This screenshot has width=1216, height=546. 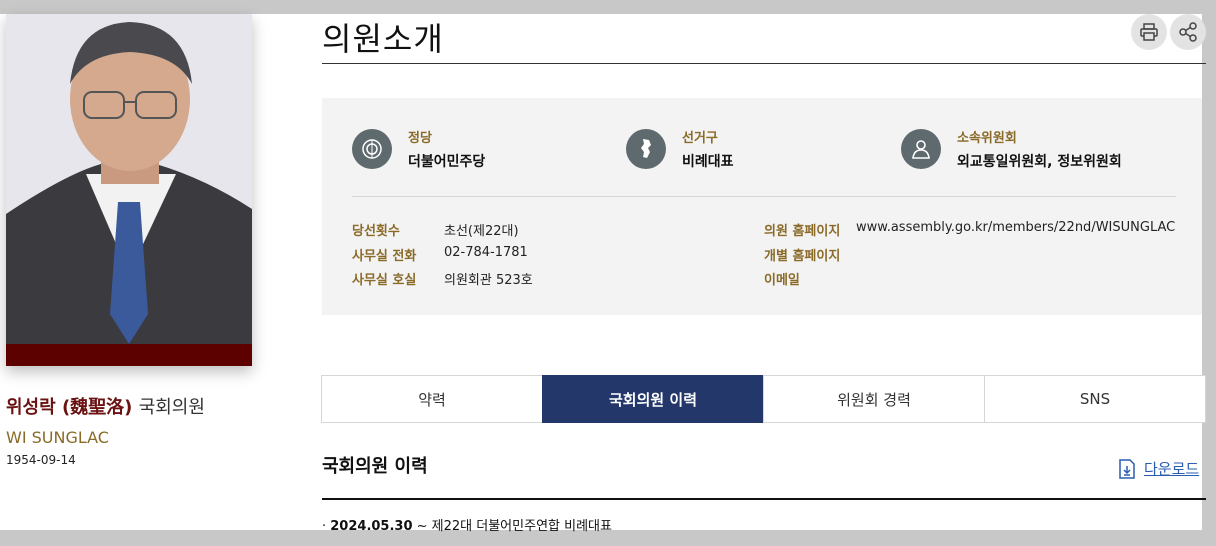 I want to click on print-button, so click(x=1149, y=32).